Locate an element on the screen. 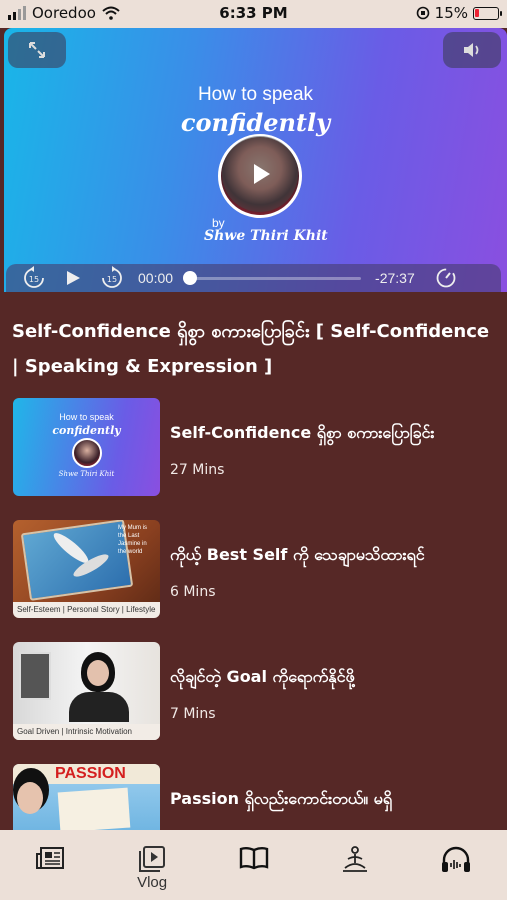 The height and width of the screenshot is (900, 507). video-title-line2: confidently is located at coordinates (255, 122).